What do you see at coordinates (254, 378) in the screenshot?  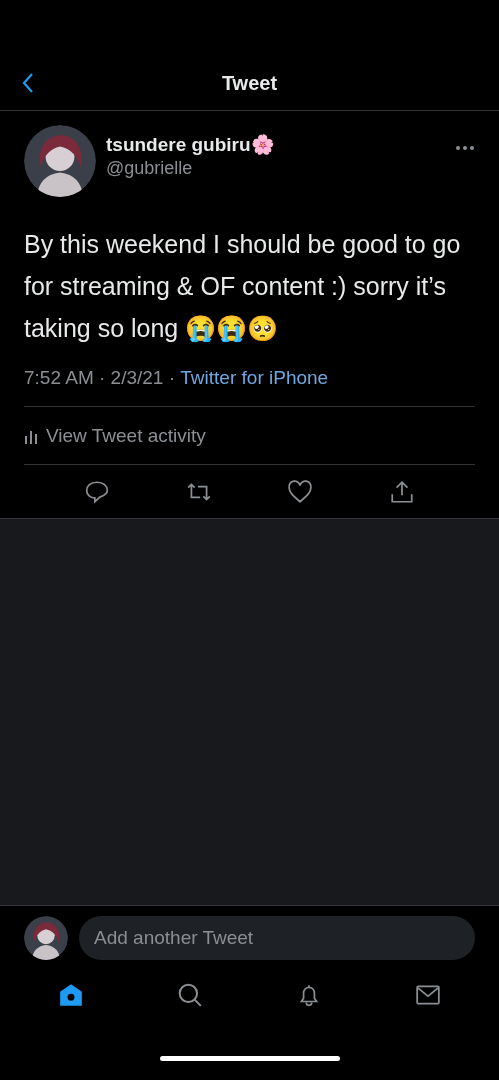 I see `source-link: Twitter for iPhone` at bounding box center [254, 378].